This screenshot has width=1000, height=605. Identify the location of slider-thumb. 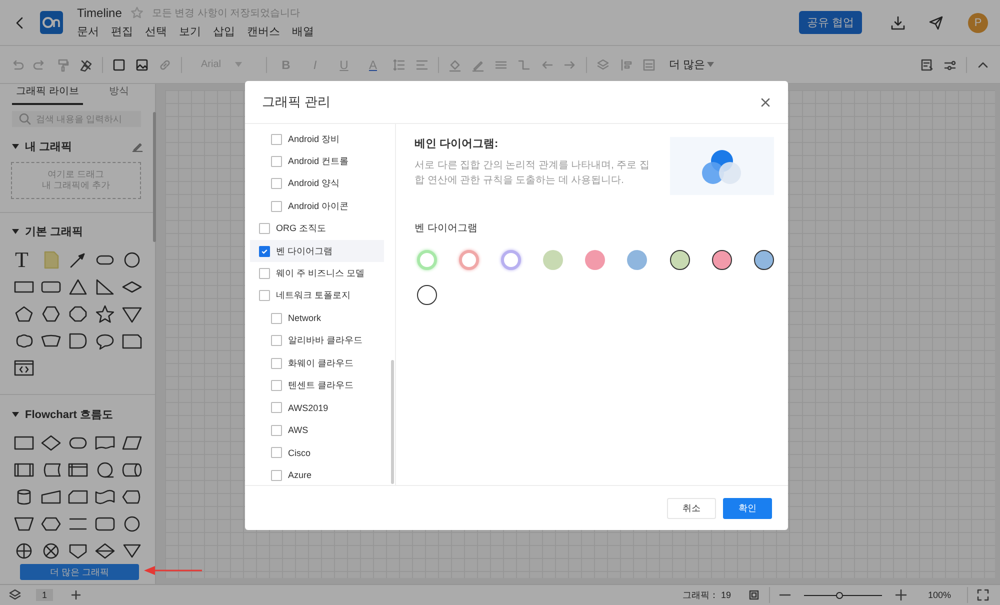
(840, 595).